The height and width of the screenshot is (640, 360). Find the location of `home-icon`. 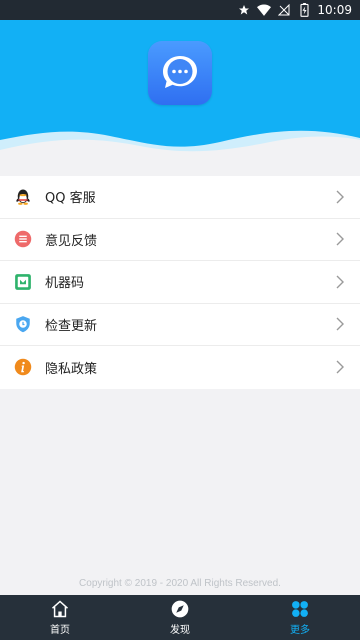

home-icon is located at coordinates (60, 609).